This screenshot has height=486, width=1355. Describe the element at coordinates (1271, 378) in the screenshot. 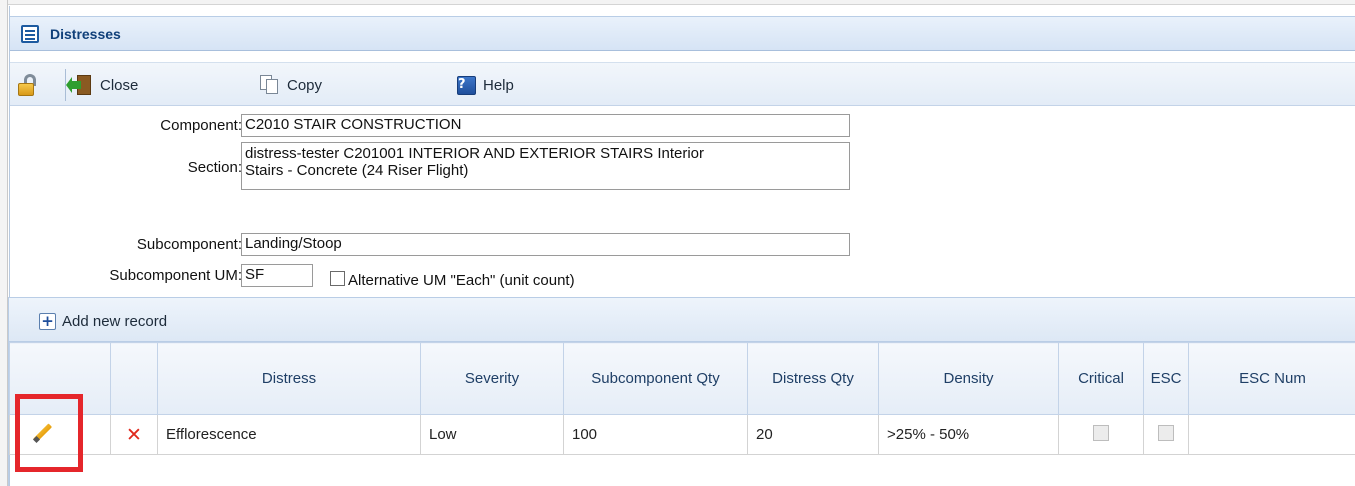

I see `column-header-esc-num: ESC Num` at that location.